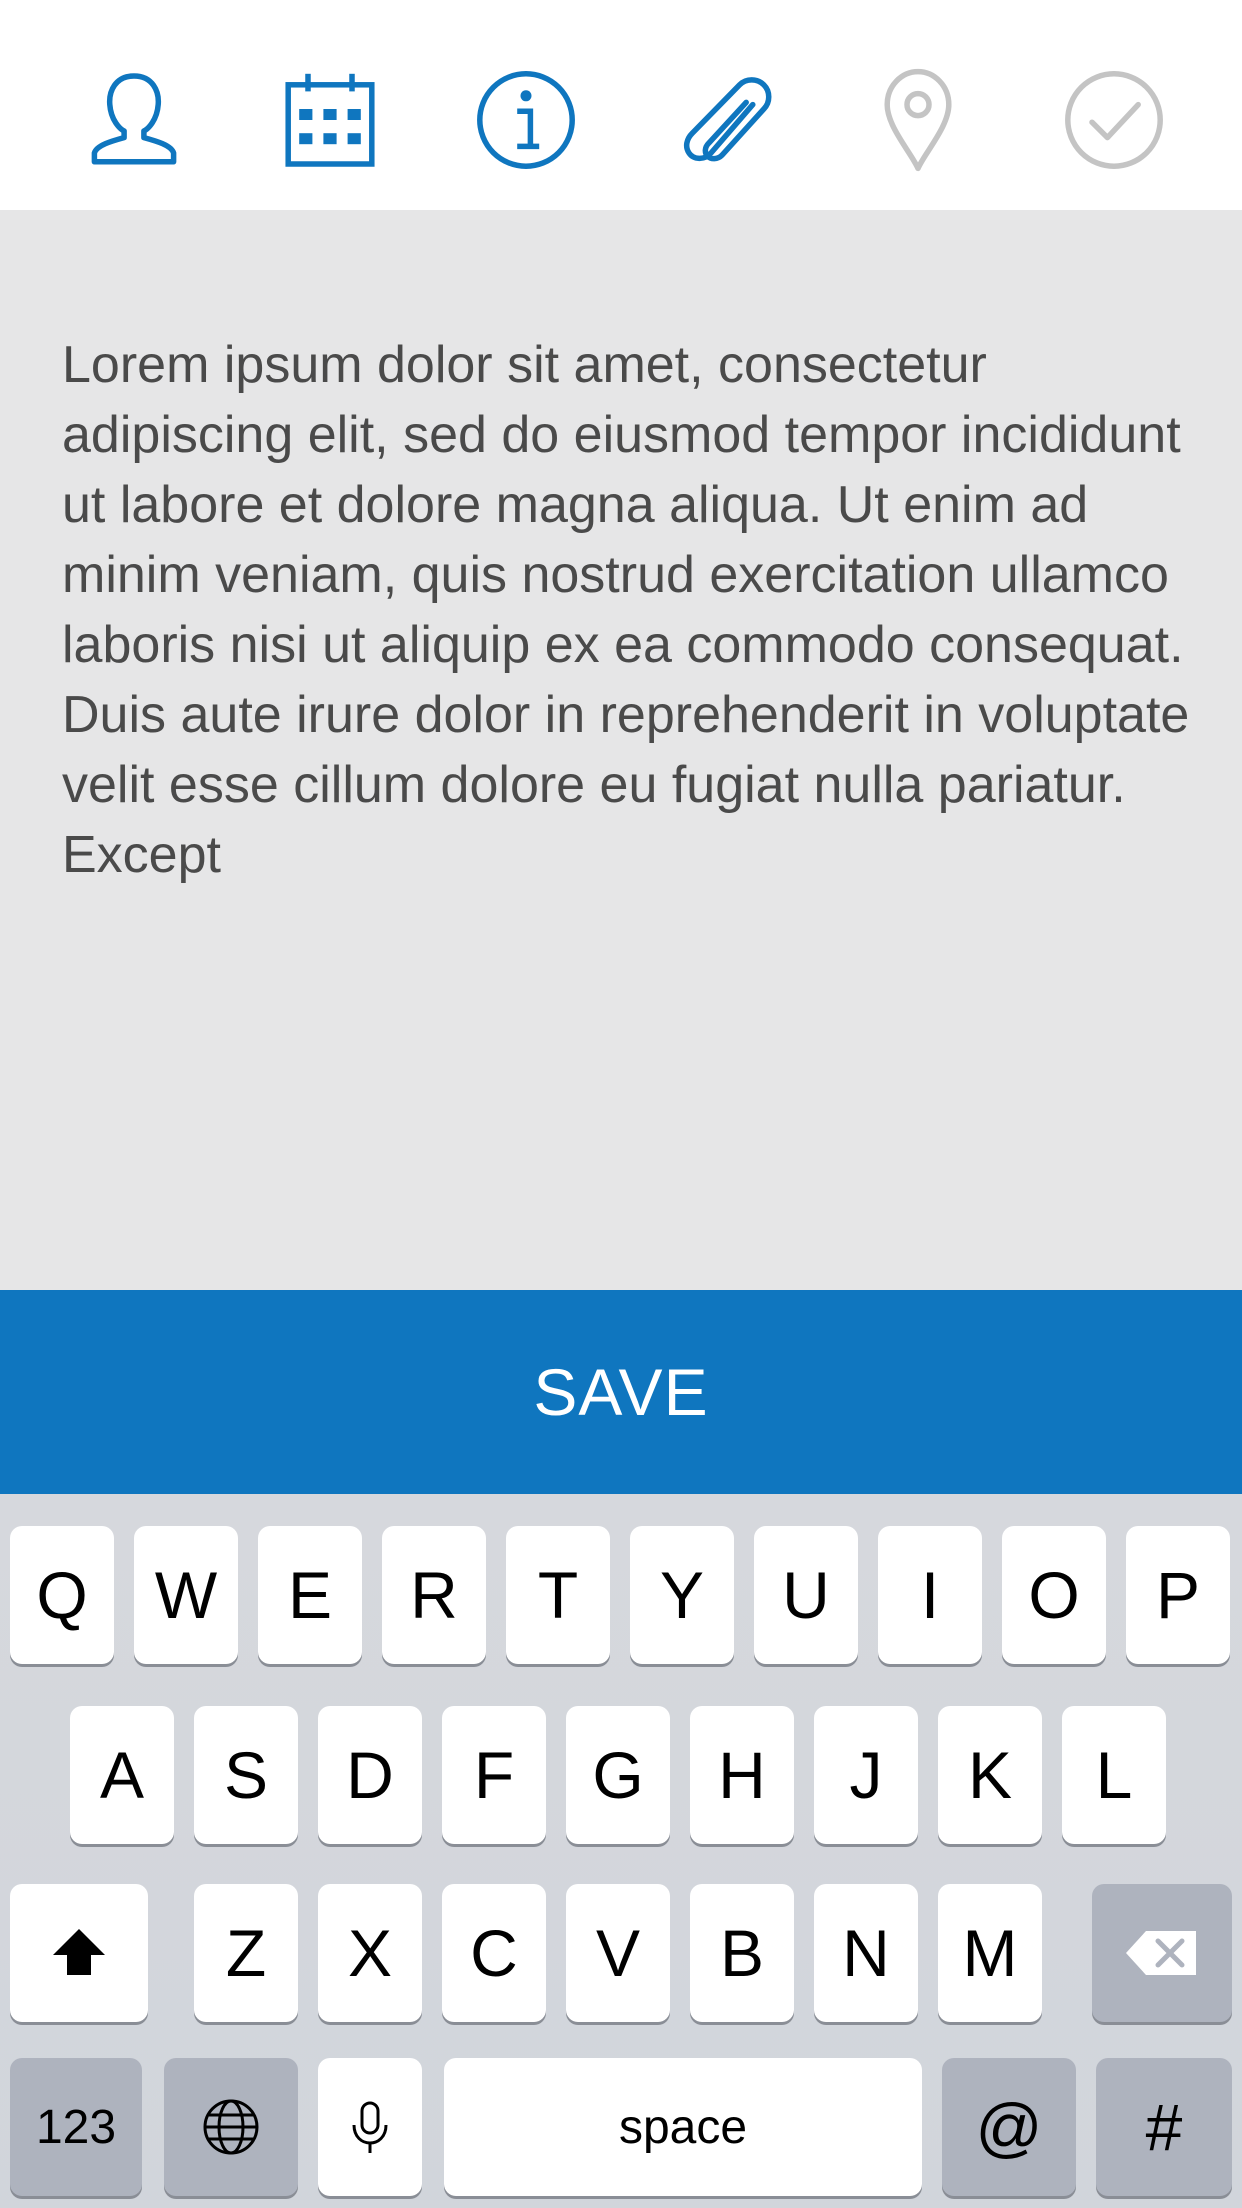 The image size is (1242, 2208). Describe the element at coordinates (494, 1775) in the screenshot. I see `key-f: F` at that location.